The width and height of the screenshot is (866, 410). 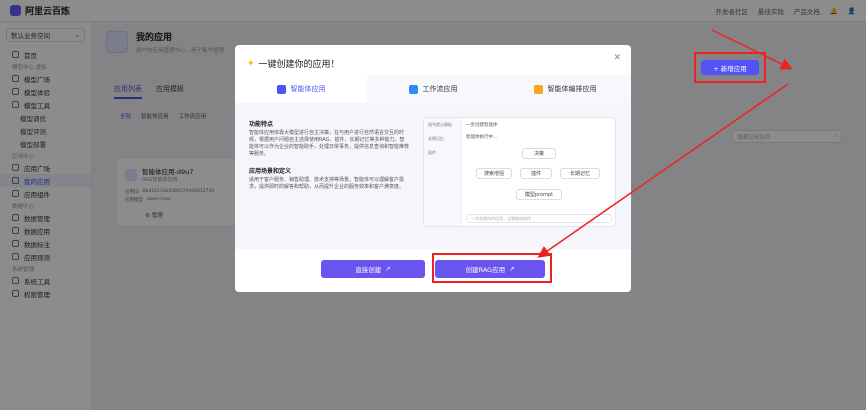 I want to click on arrow-to-rag-button, so click(x=663, y=170).